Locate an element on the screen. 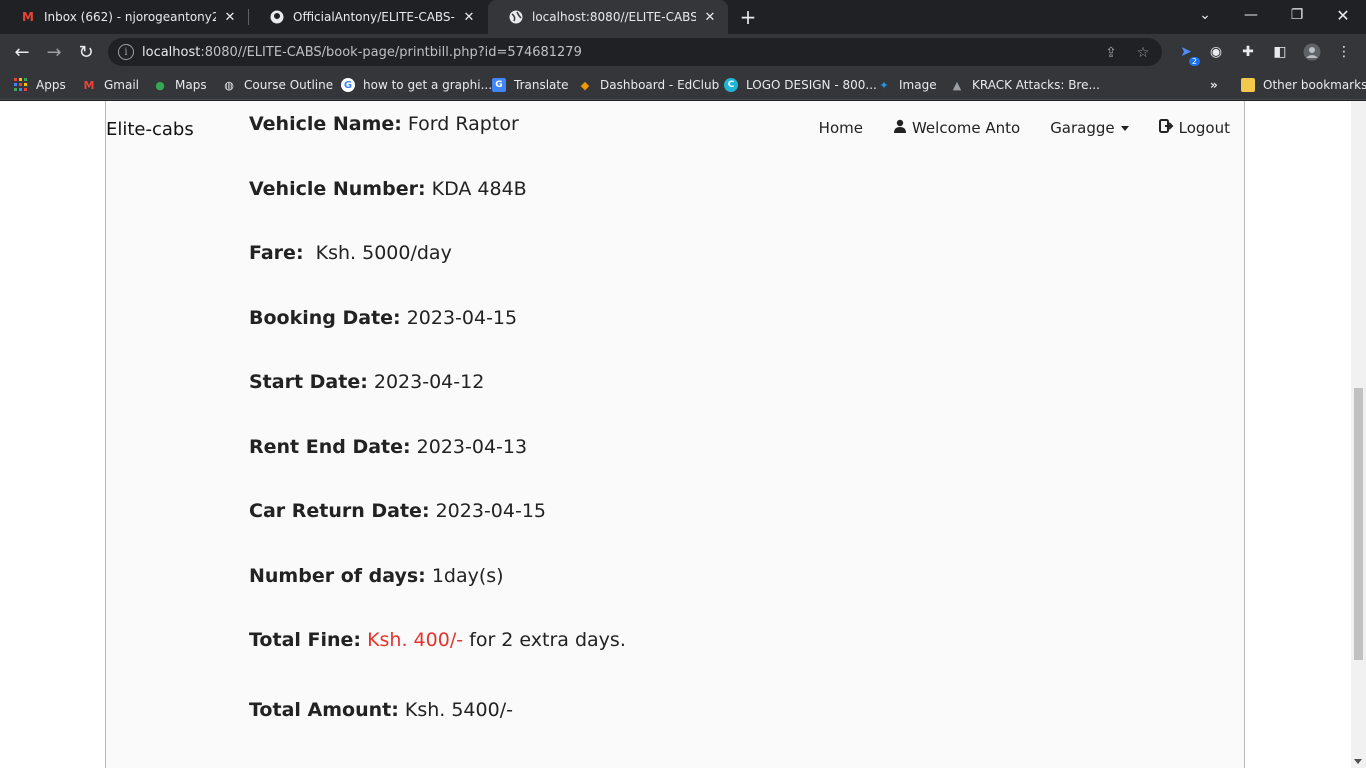 This screenshot has width=1366, height=768. new-tab-button: + is located at coordinates (748, 17).